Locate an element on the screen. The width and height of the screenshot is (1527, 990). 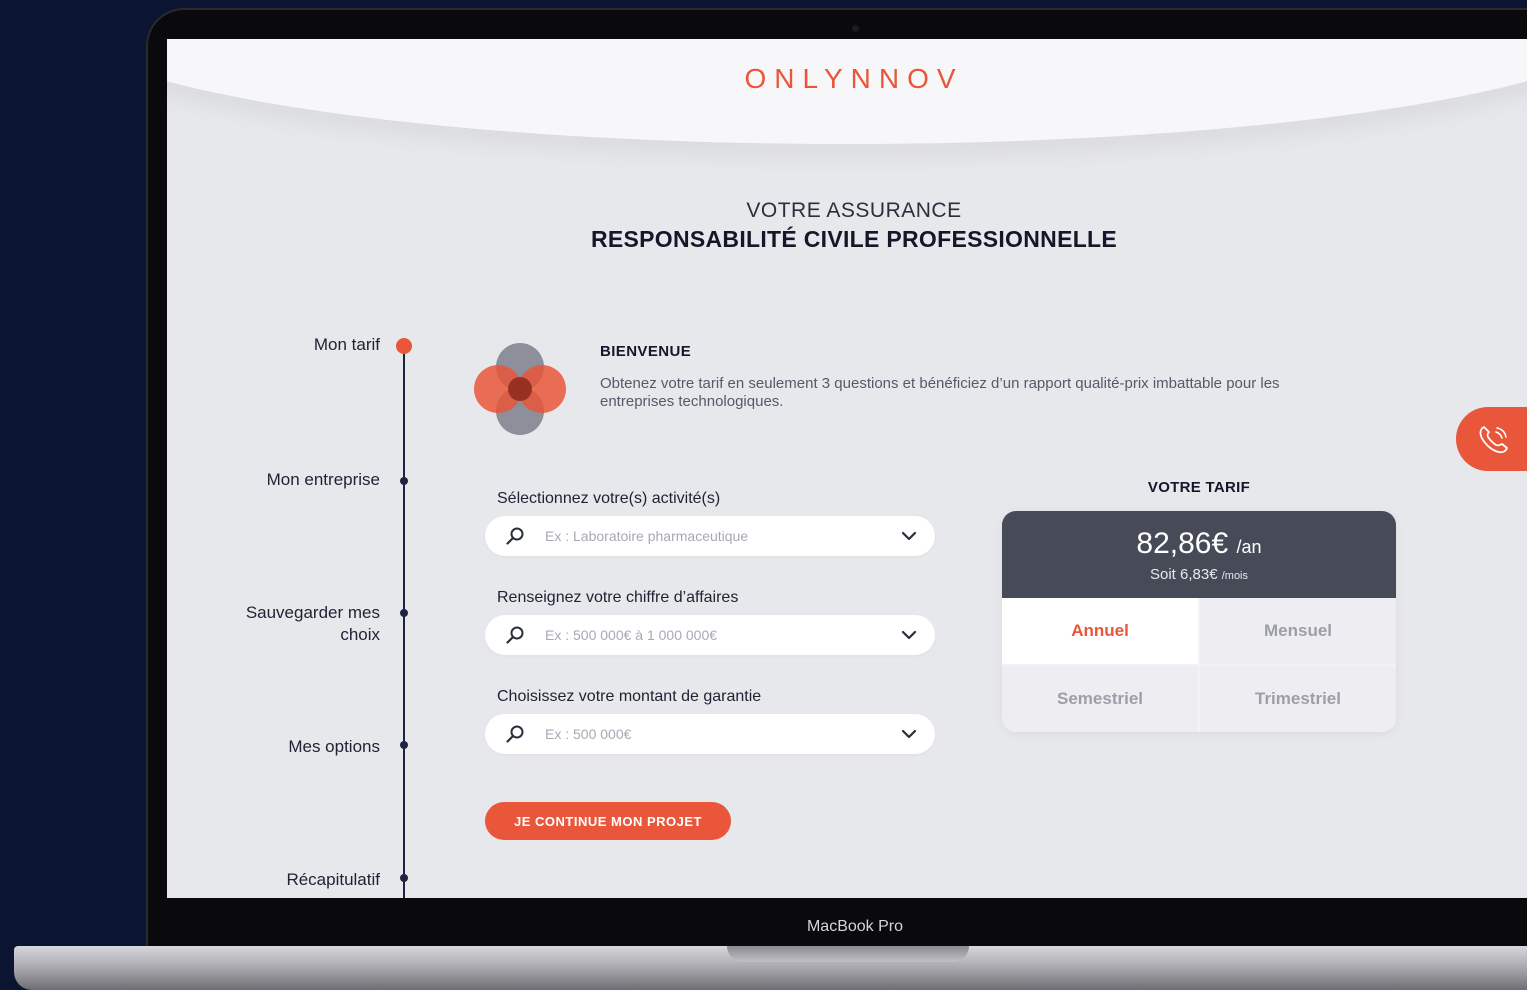
billing-option-mensuel: Mensuel is located at coordinates (1298, 631).